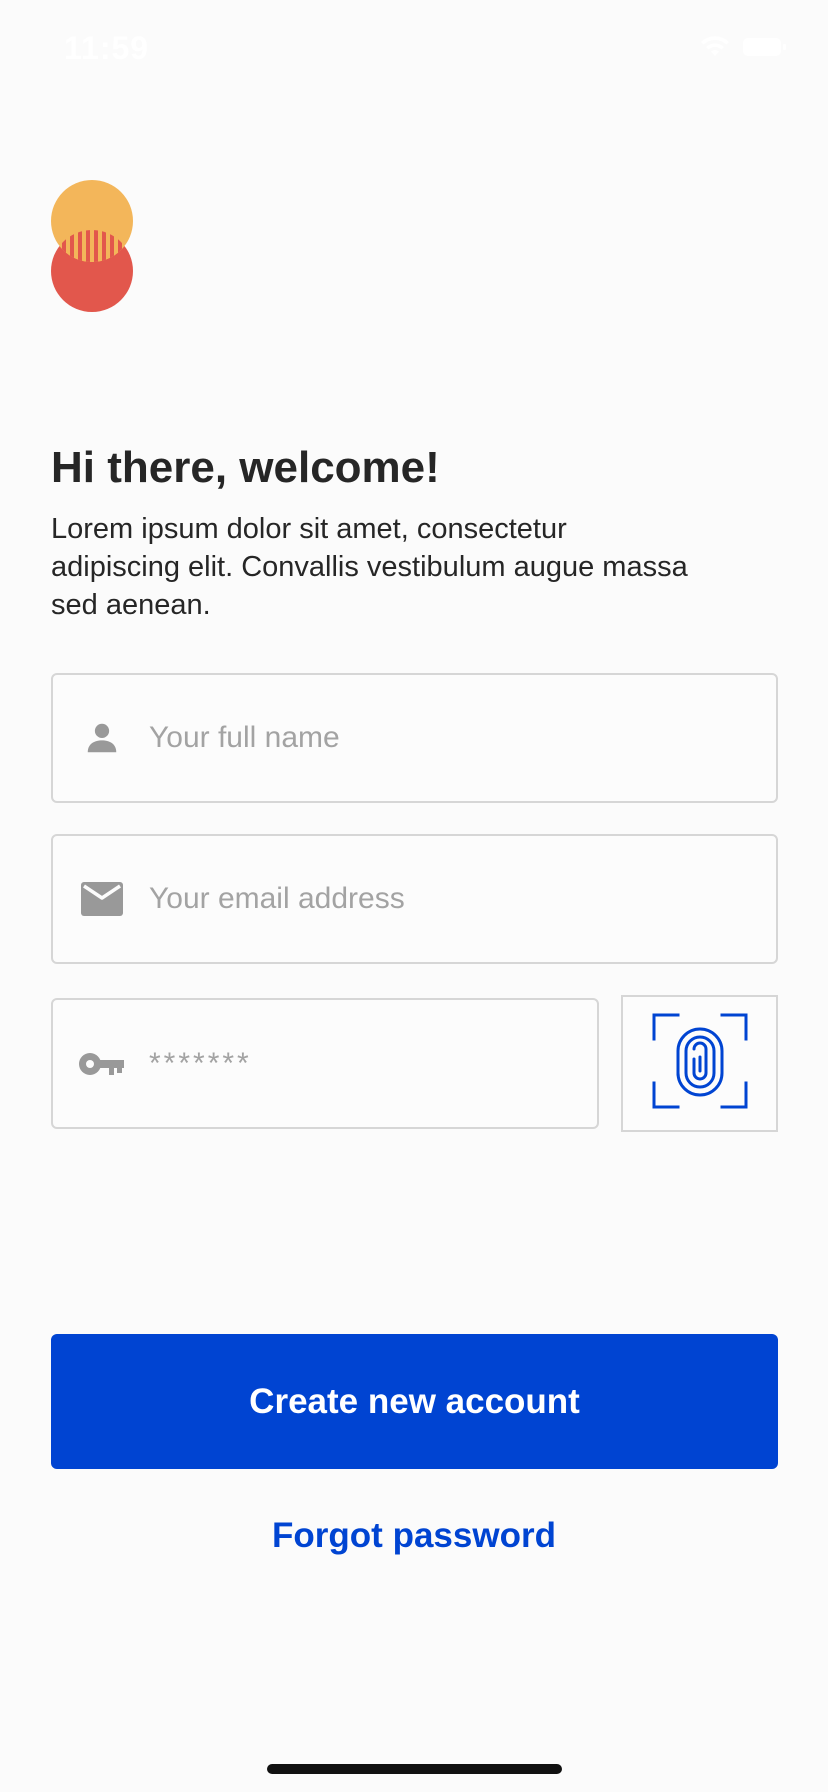 The width and height of the screenshot is (828, 1792). What do you see at coordinates (102, 899) in the screenshot?
I see `mail-icon` at bounding box center [102, 899].